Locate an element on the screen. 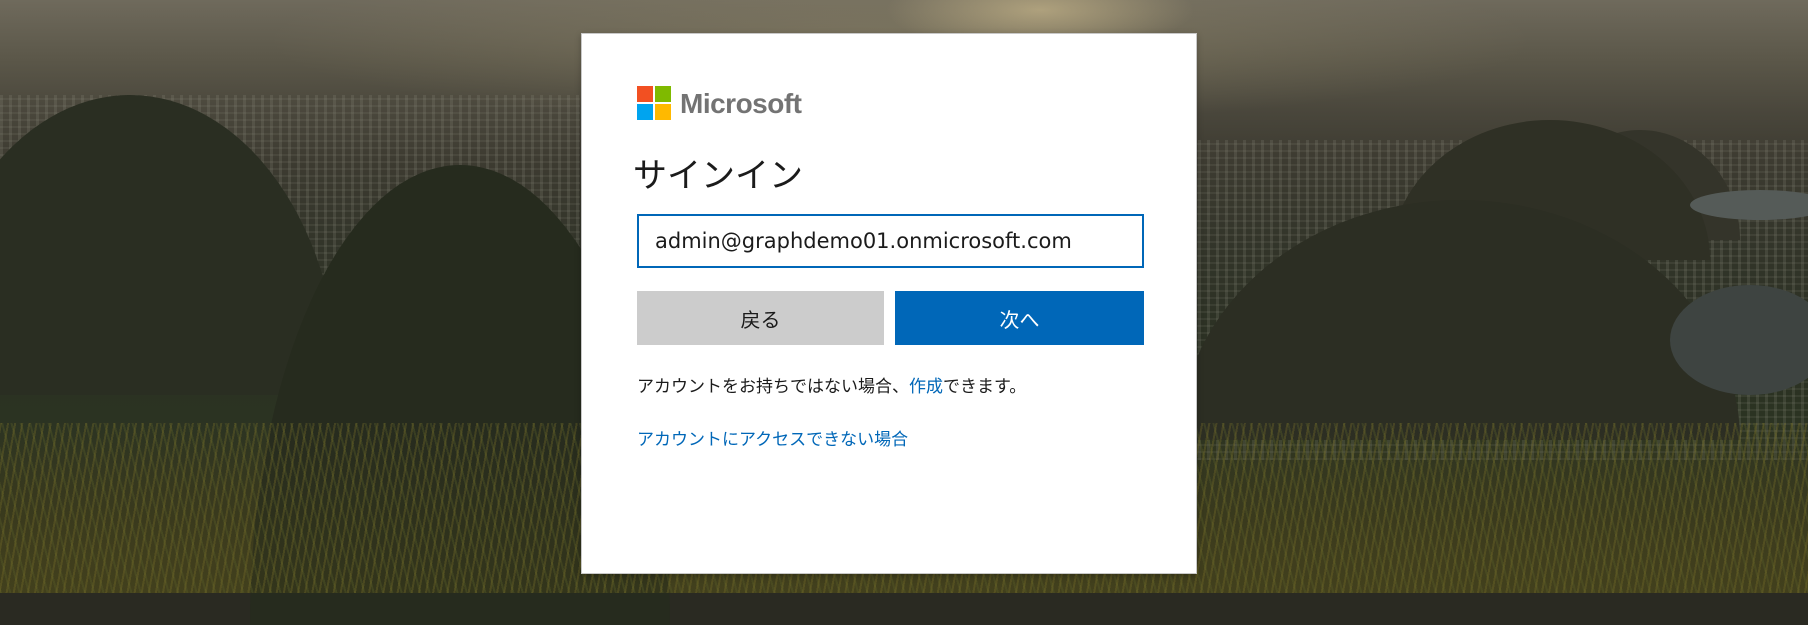 The height and width of the screenshot is (625, 1808). back-button: 戻る is located at coordinates (760, 318).